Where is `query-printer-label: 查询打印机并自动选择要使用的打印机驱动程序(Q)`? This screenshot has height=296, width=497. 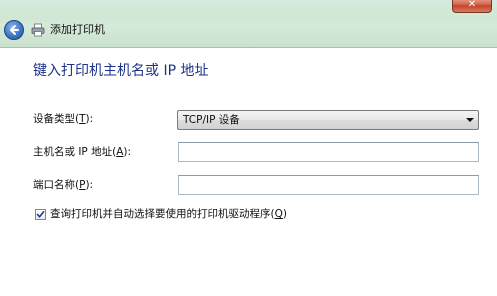 query-printer-label: 查询打印机并自动选择要使用的打印机驱动程序(Q) is located at coordinates (168, 214).